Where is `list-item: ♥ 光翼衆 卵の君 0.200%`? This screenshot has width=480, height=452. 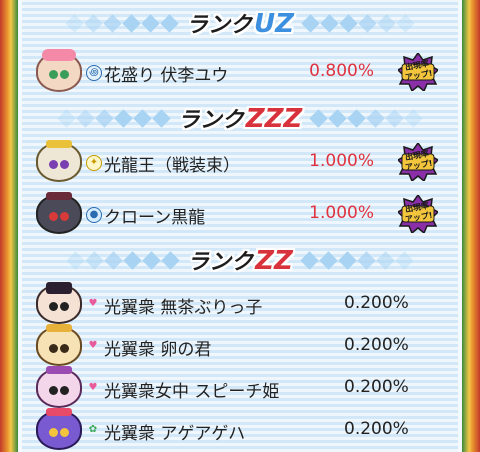
list-item: ♥ 光翼衆 卵の君 0.200% is located at coordinates (240, 346).